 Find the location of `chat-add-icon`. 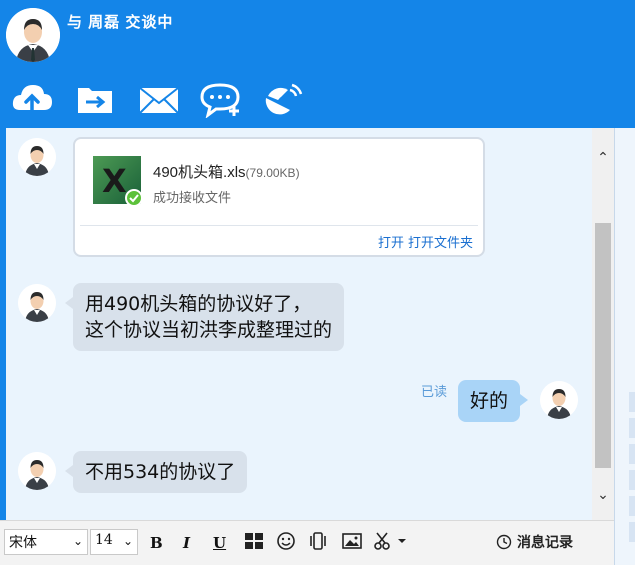

chat-add-icon is located at coordinates (222, 99).